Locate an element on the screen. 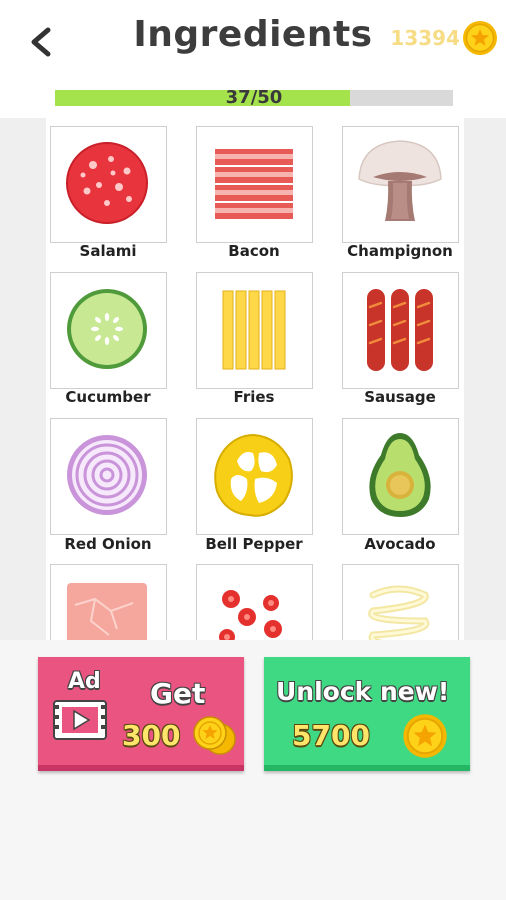 The height and width of the screenshot is (900, 506). ingredient-card-salami is located at coordinates (108, 184).